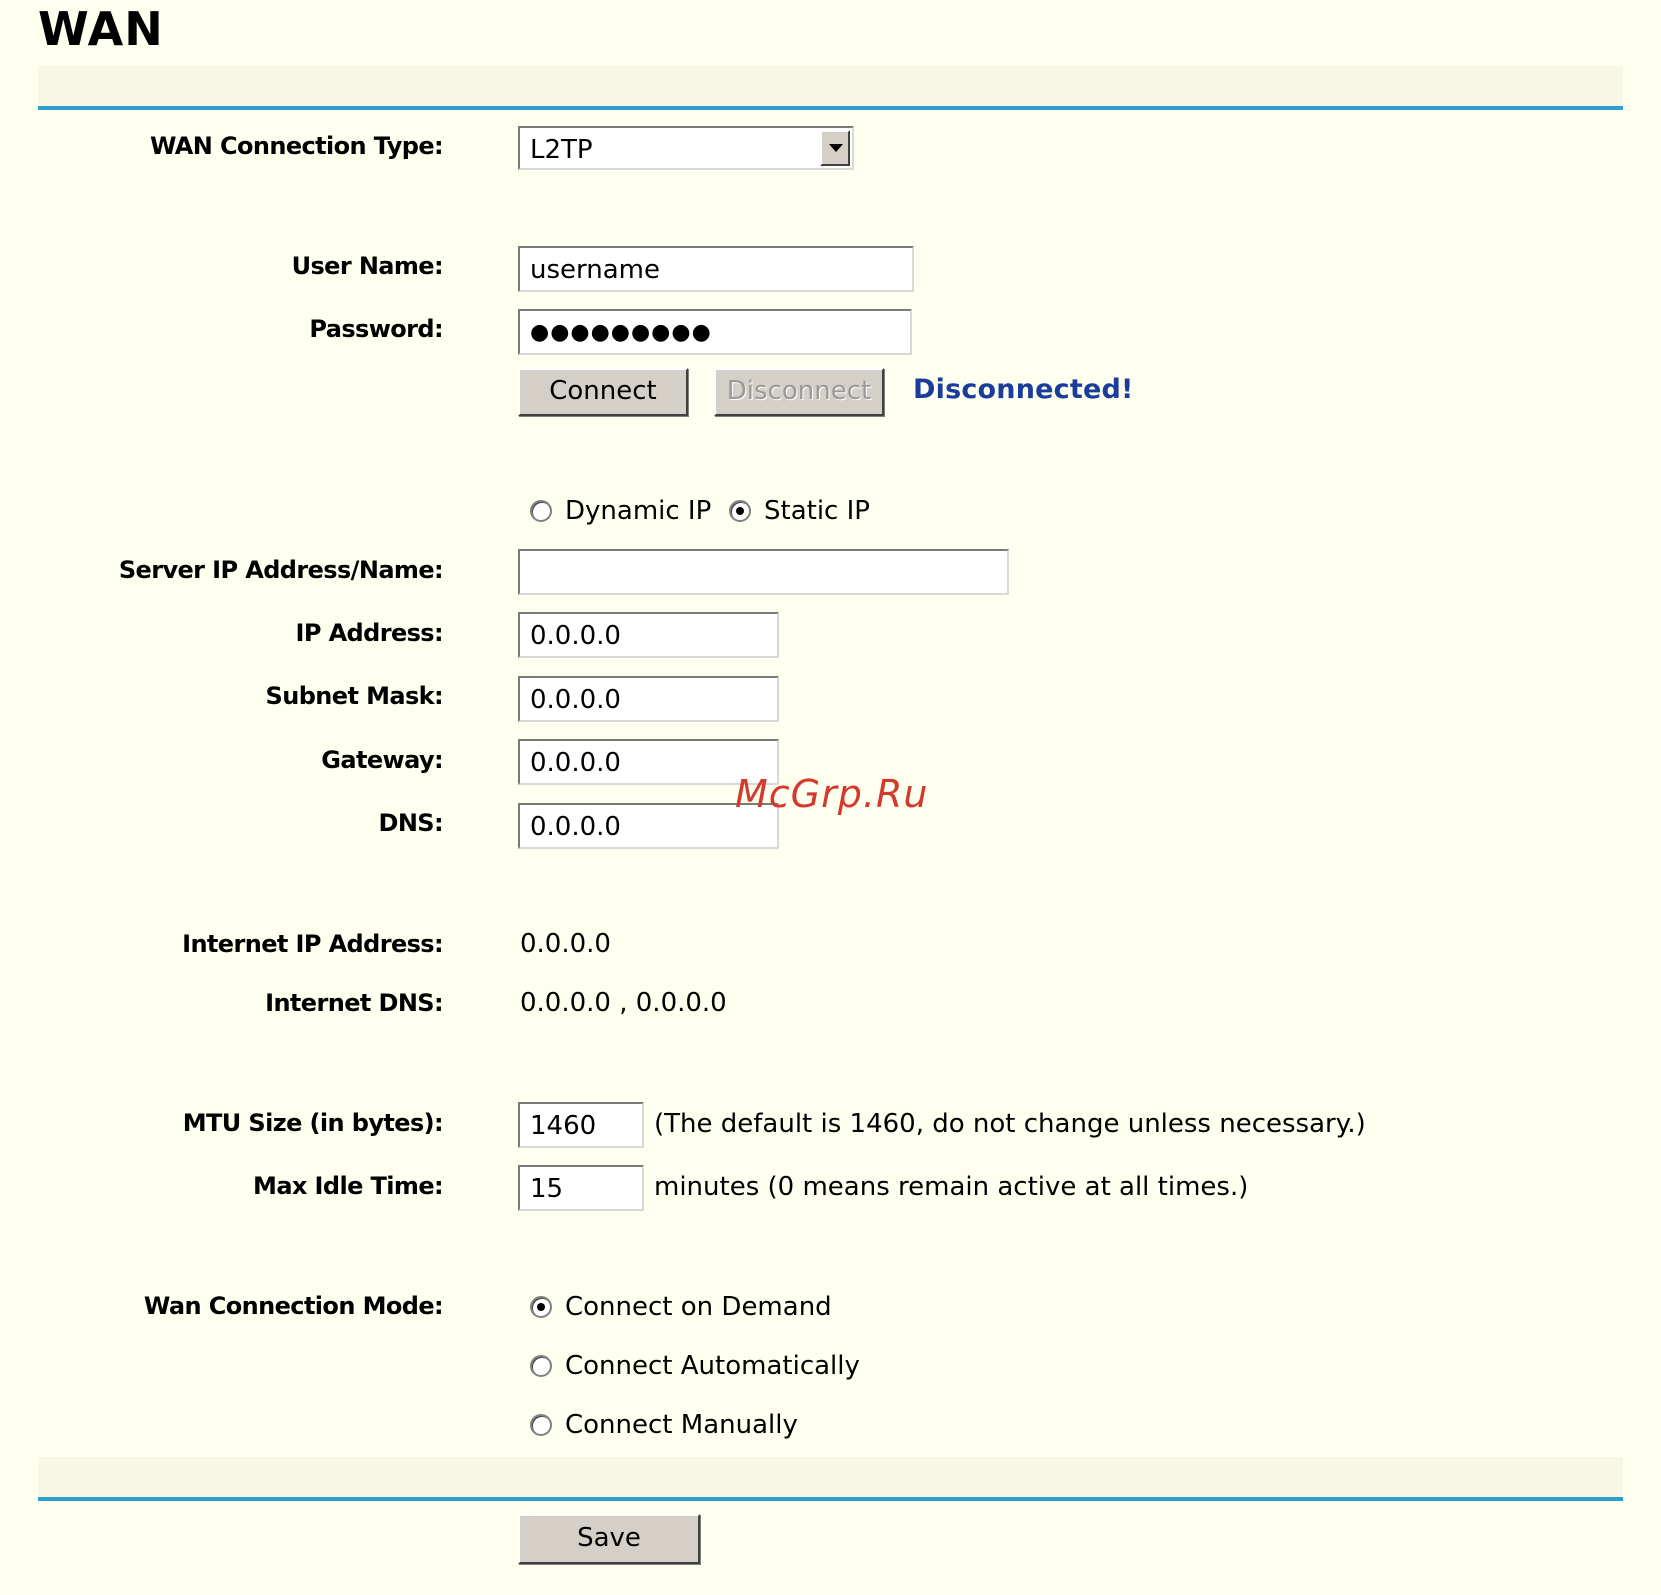  What do you see at coordinates (609, 1539) in the screenshot?
I see `save-button: Save` at bounding box center [609, 1539].